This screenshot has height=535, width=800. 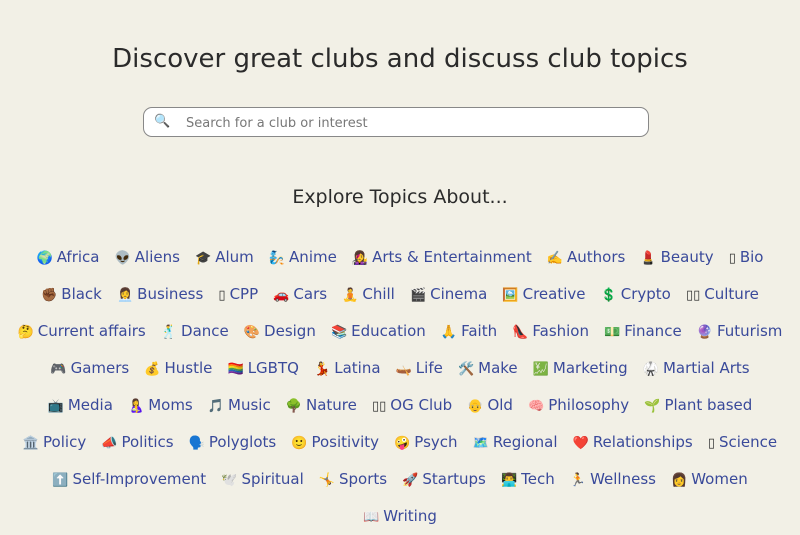 I want to click on topic-link: 🎵 Music, so click(x=239, y=406).